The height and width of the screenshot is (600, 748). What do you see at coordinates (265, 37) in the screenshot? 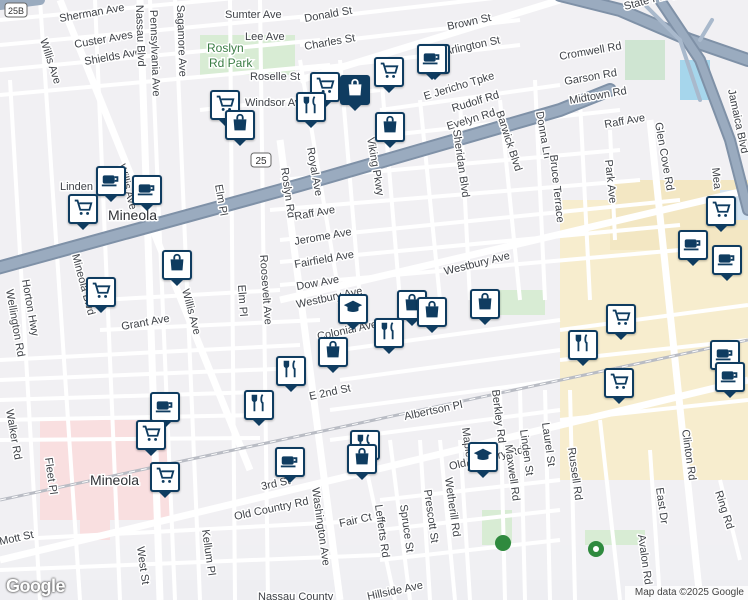
I see `street-label: Lee Ave` at bounding box center [265, 37].